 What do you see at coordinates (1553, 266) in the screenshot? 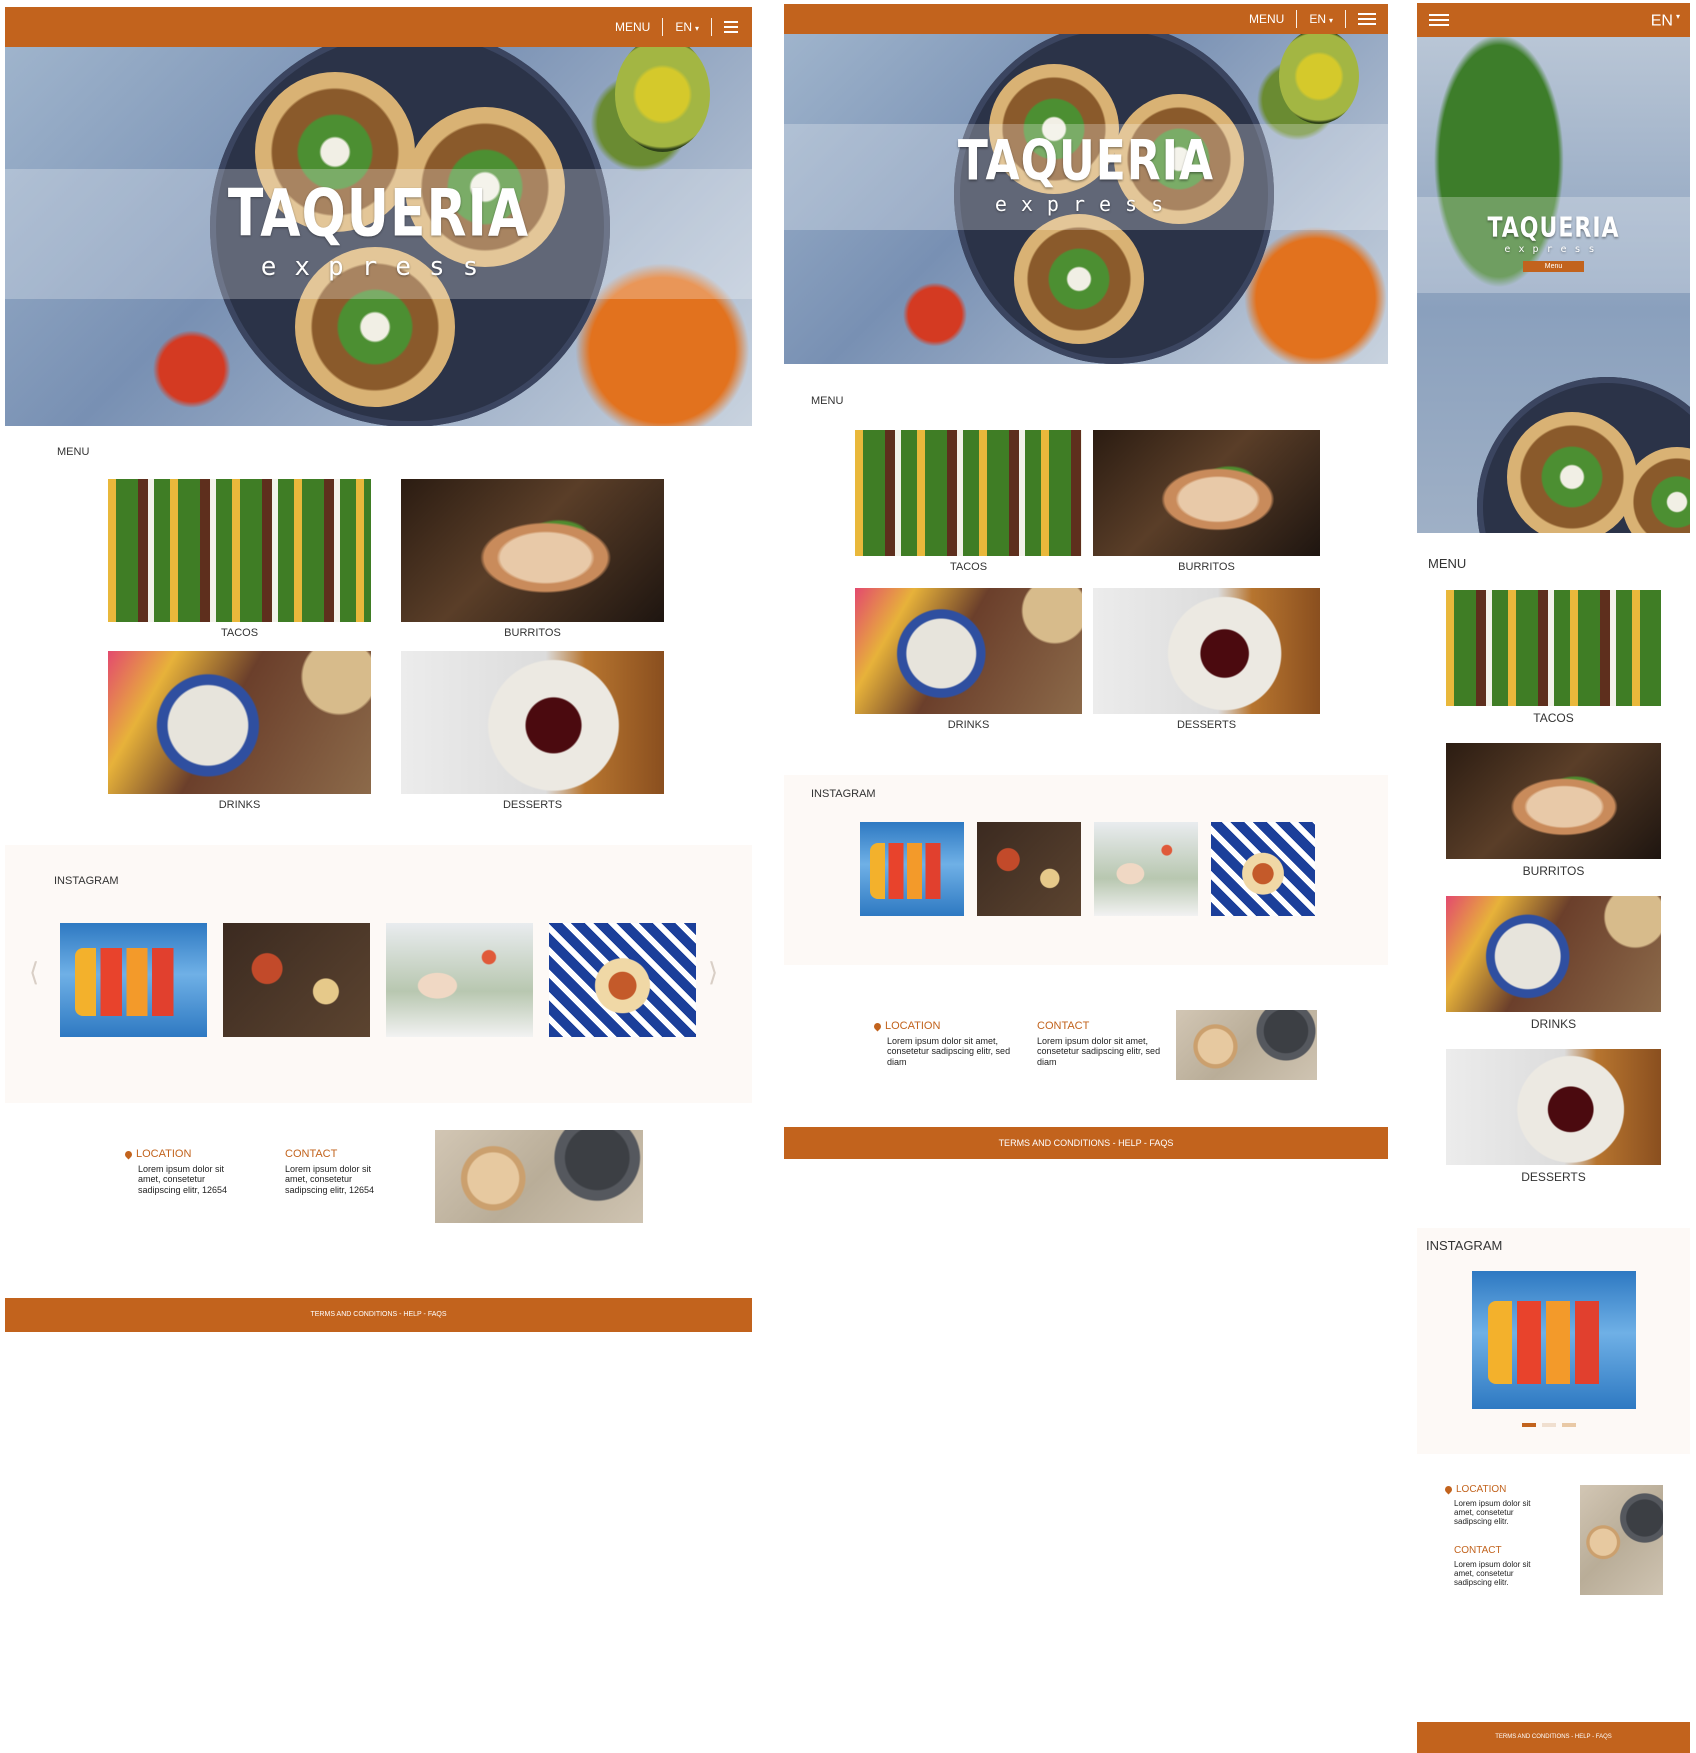
I see `hero-menu-button: Menu` at bounding box center [1553, 266].